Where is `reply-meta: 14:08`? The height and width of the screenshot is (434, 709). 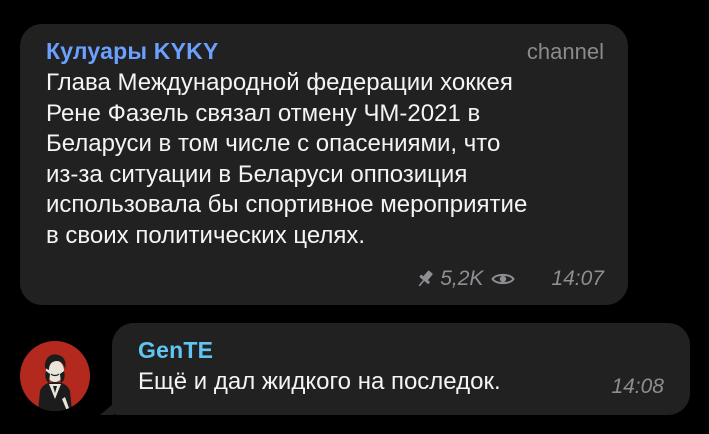
reply-meta: 14:08 is located at coordinates (622, 387).